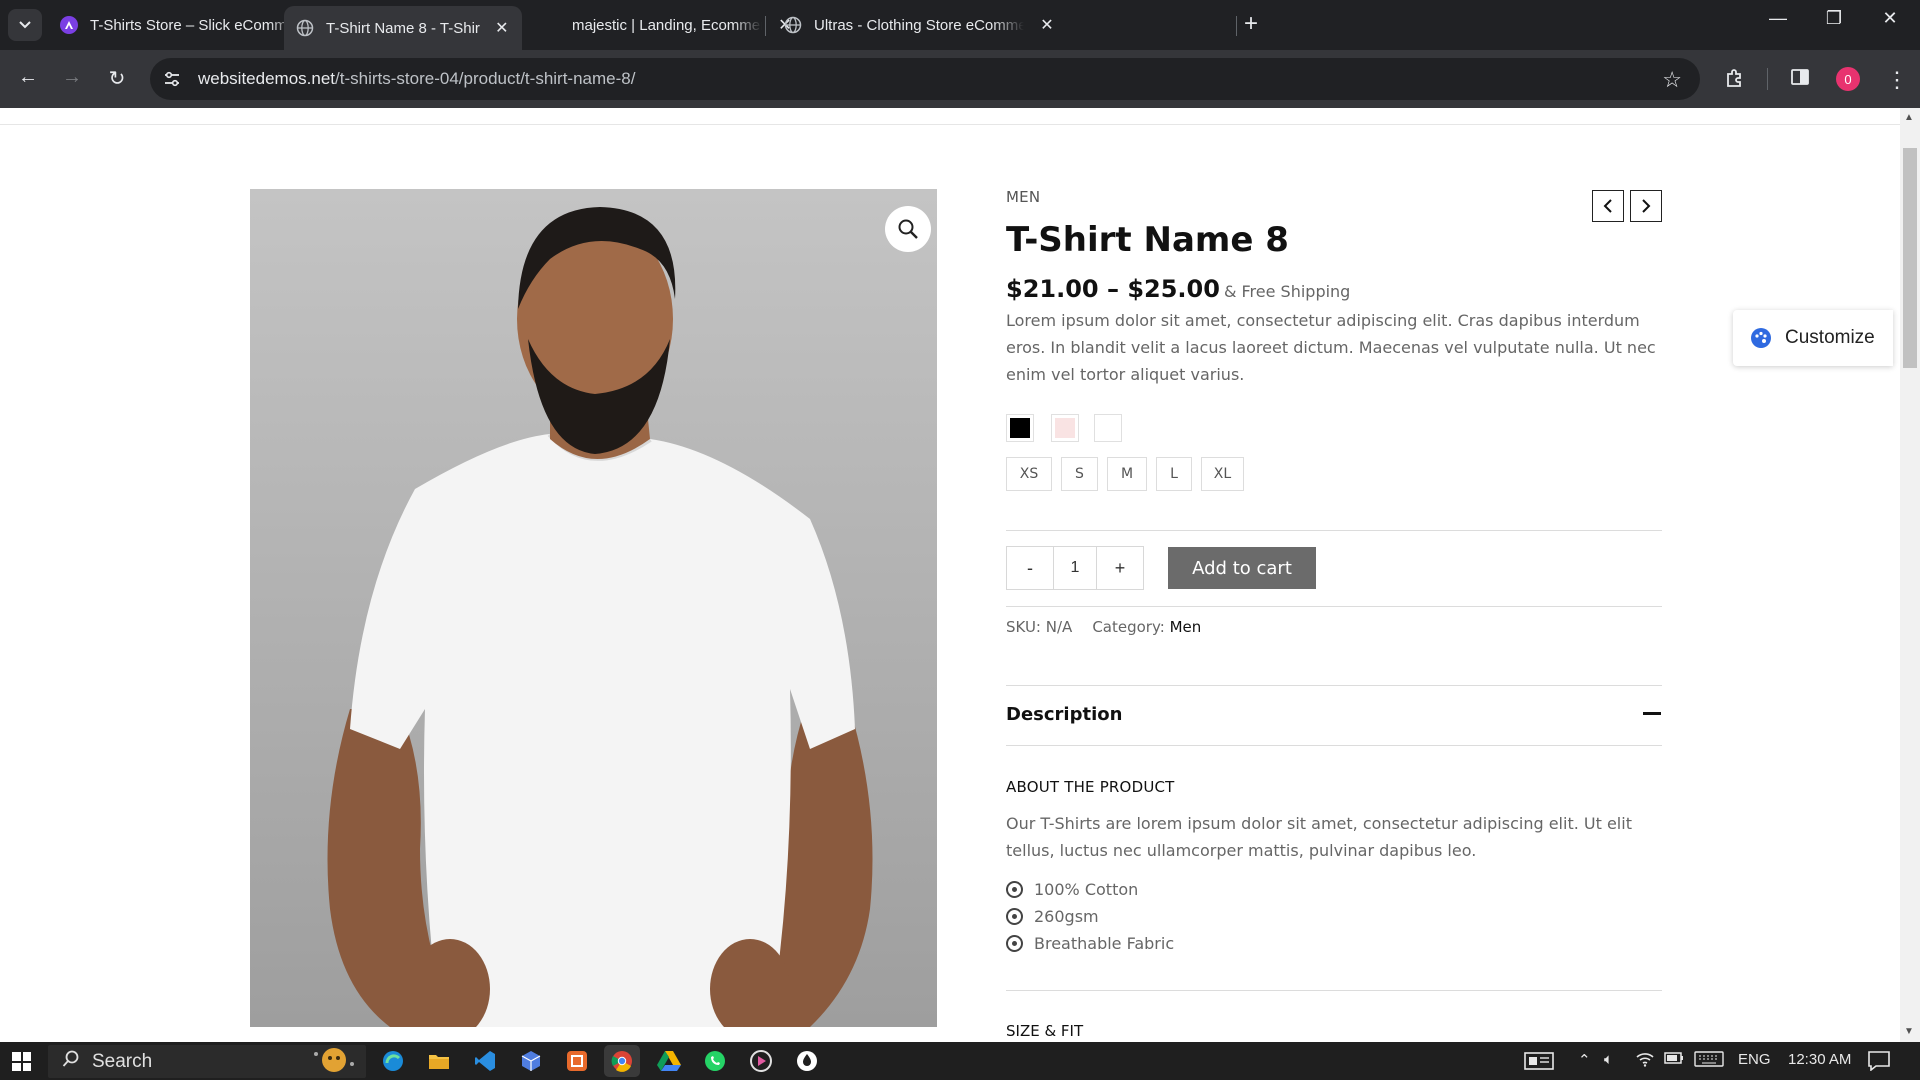 The width and height of the screenshot is (1920, 1080). I want to click on toolbar-divider, so click(1767, 79).